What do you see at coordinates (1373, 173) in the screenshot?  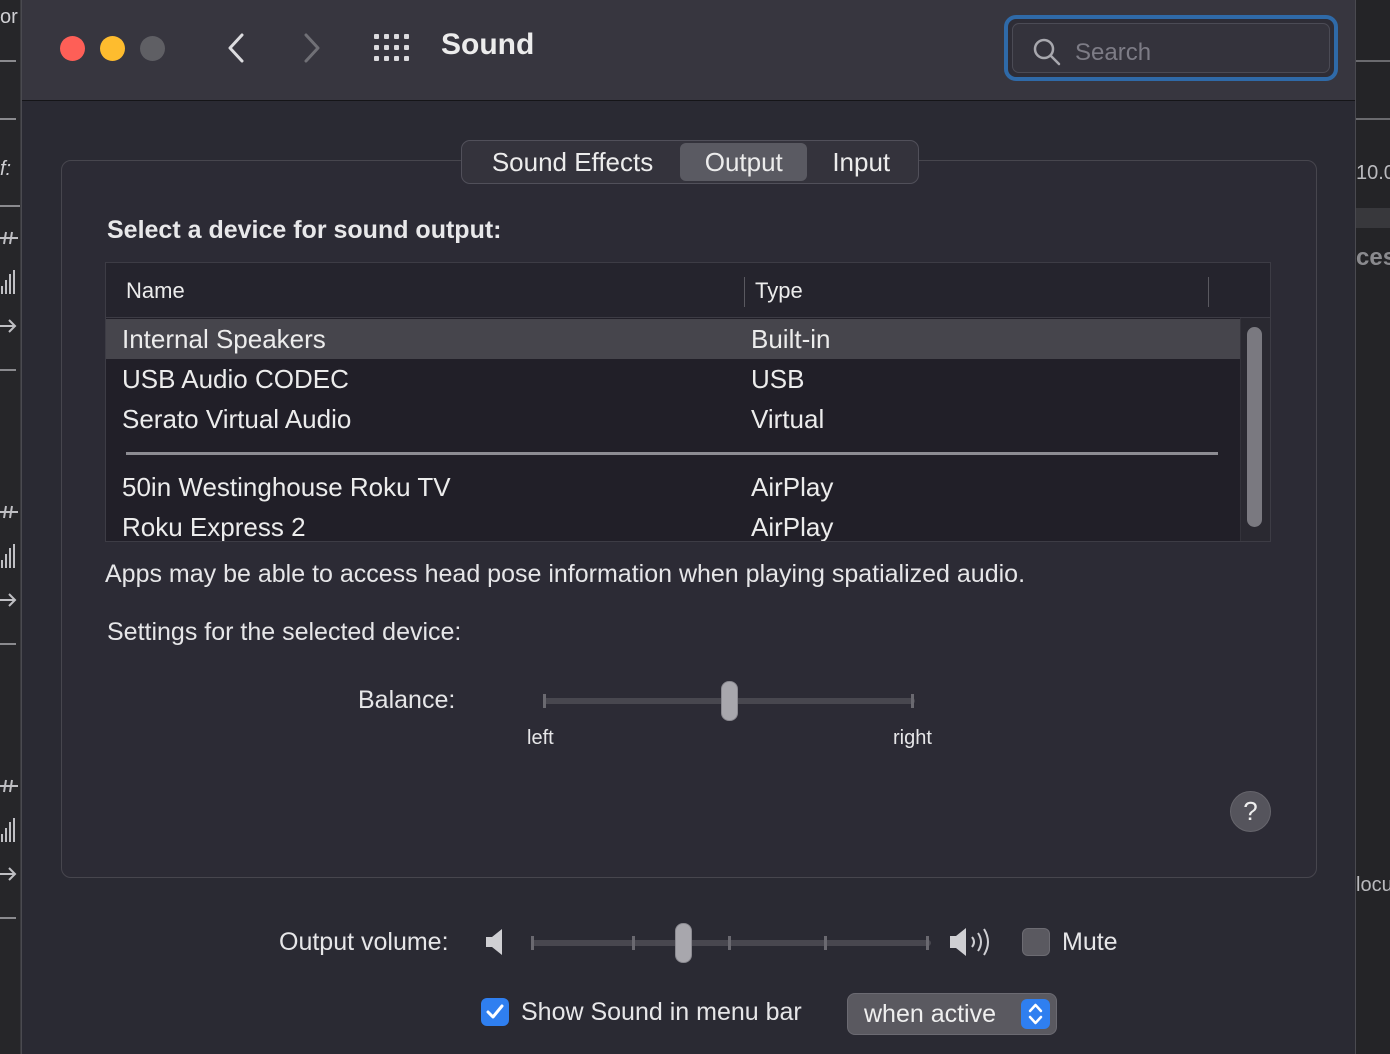 I see `background-text-fragment: 10.0` at bounding box center [1373, 173].